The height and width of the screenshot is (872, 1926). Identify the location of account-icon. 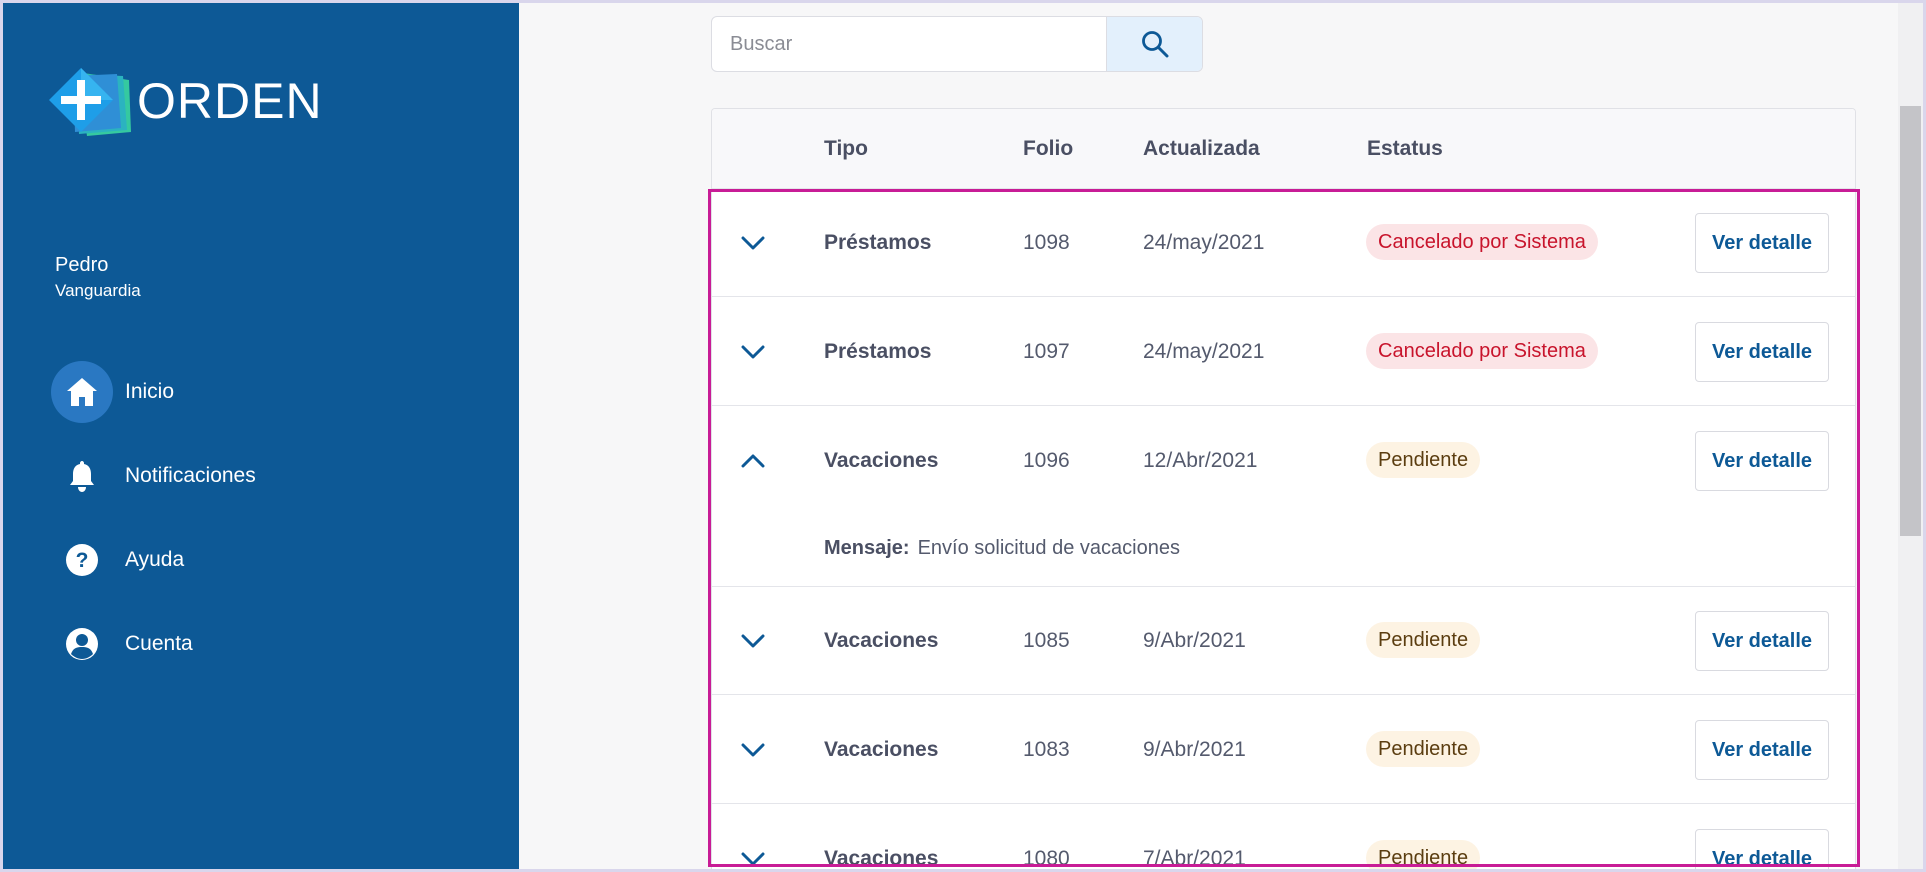
(82, 644).